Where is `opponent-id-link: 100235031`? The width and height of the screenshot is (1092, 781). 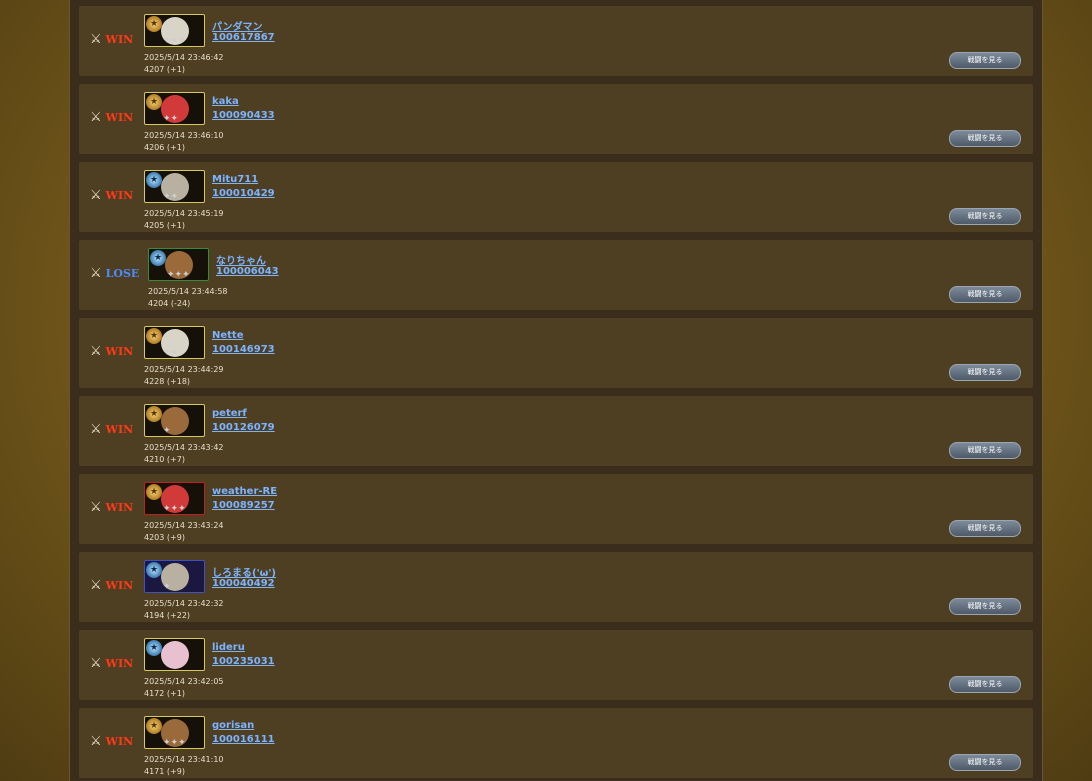 opponent-id-link: 100235031 is located at coordinates (243, 661).